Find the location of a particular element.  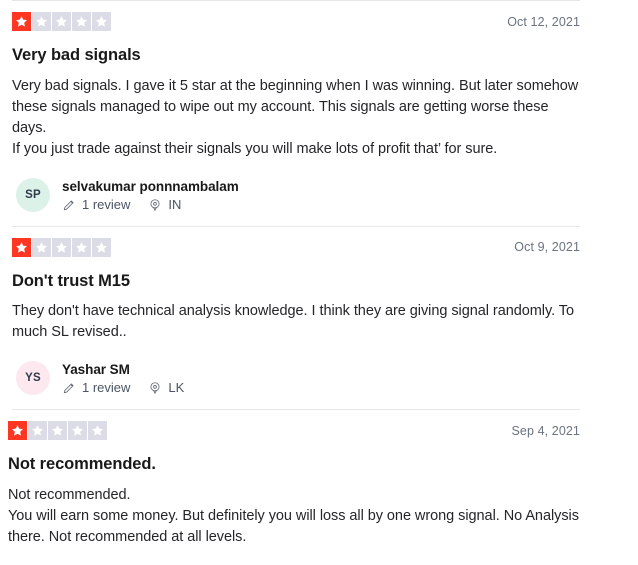

avatar: YS is located at coordinates (33, 378).